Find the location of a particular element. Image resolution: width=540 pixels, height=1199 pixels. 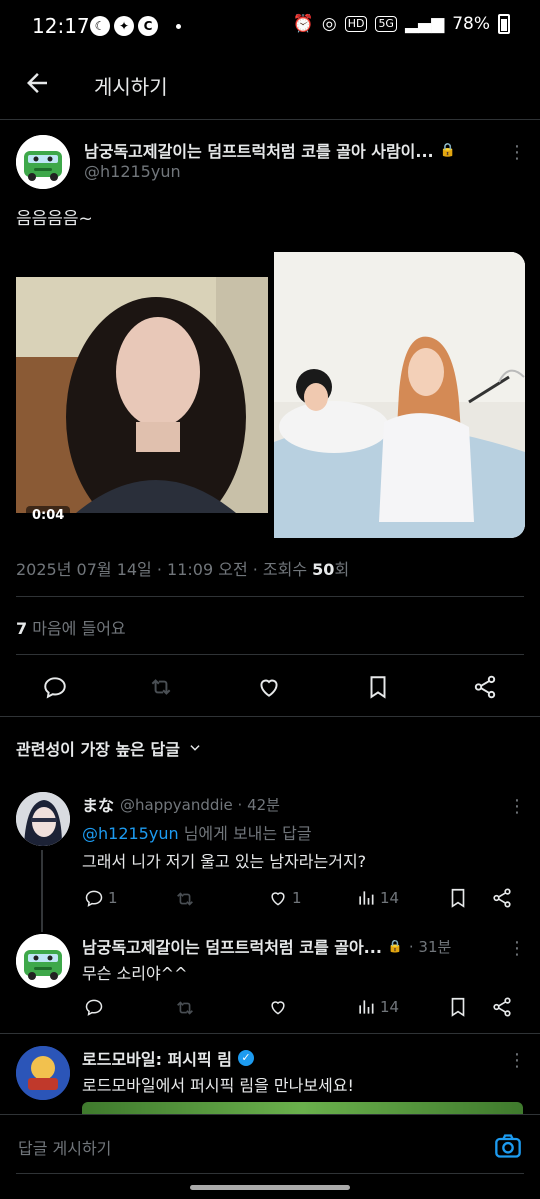

reply-input: 답글 게시하기 is located at coordinates (64, 1147).